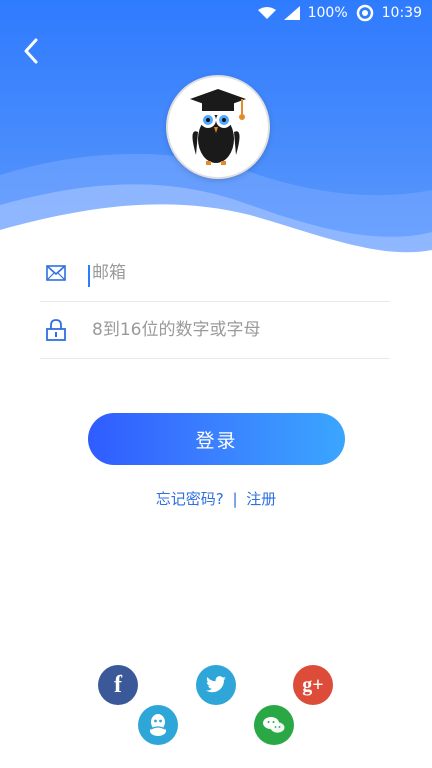 This screenshot has height=768, width=432. I want to click on password-field, so click(215, 330).